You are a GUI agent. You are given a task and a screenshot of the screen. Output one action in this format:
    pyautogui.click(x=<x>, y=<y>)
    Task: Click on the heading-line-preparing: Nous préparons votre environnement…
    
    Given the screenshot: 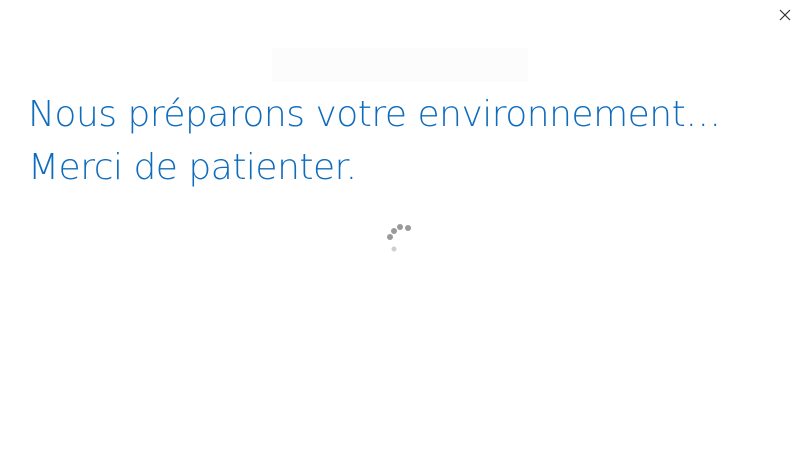 What is the action you would take?
    pyautogui.click(x=374, y=114)
    